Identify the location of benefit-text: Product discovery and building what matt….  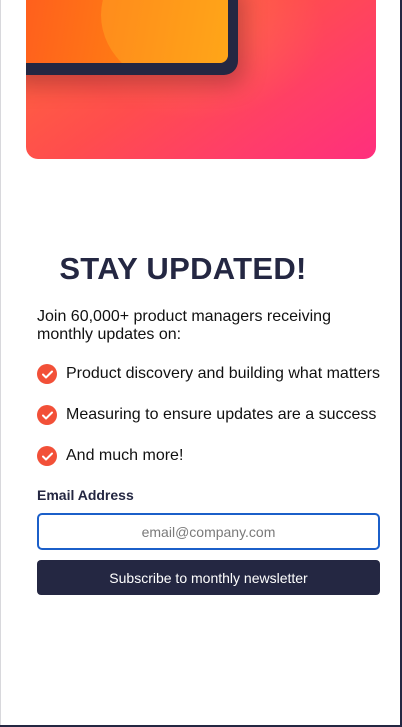
(223, 373).